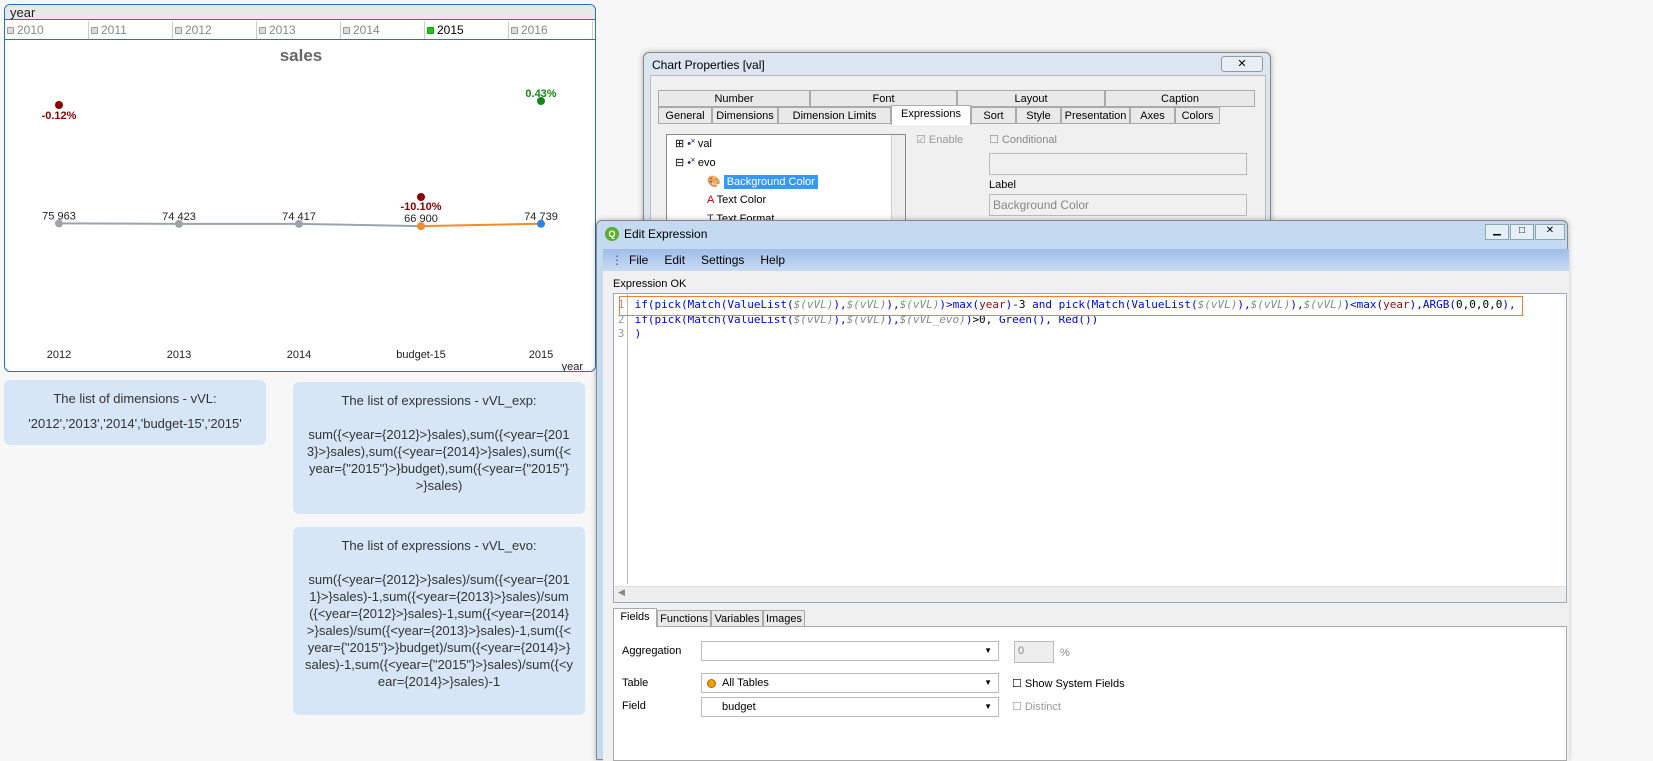 This screenshot has height=761, width=1653. Describe the element at coordinates (638, 333) in the screenshot. I see `code-token: )` at that location.